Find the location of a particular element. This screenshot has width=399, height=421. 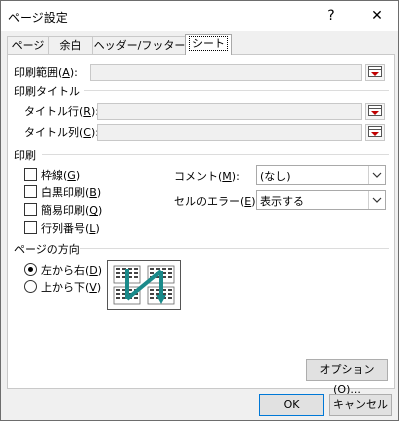

print-titles-divider is located at coordinates (236, 90).